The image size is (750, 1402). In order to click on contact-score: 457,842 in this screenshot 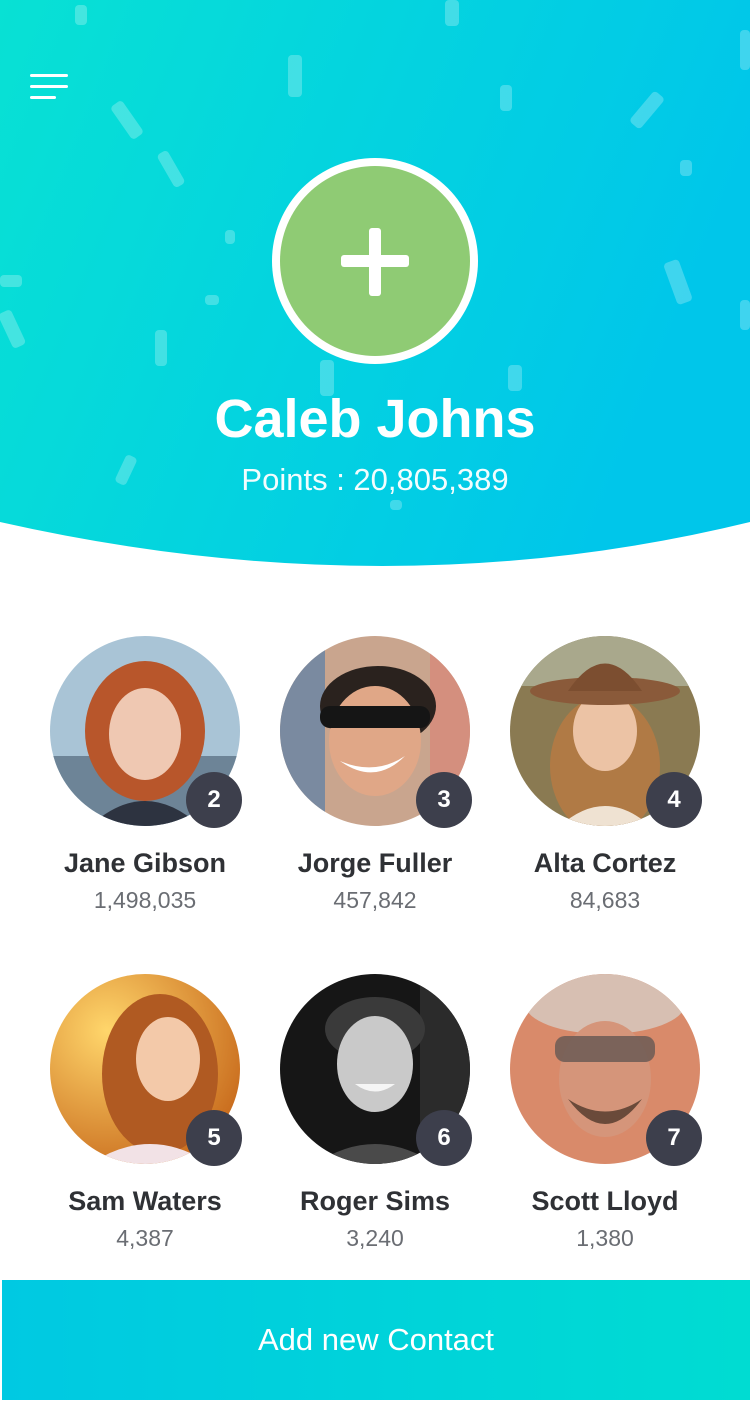, I will do `click(375, 900)`.